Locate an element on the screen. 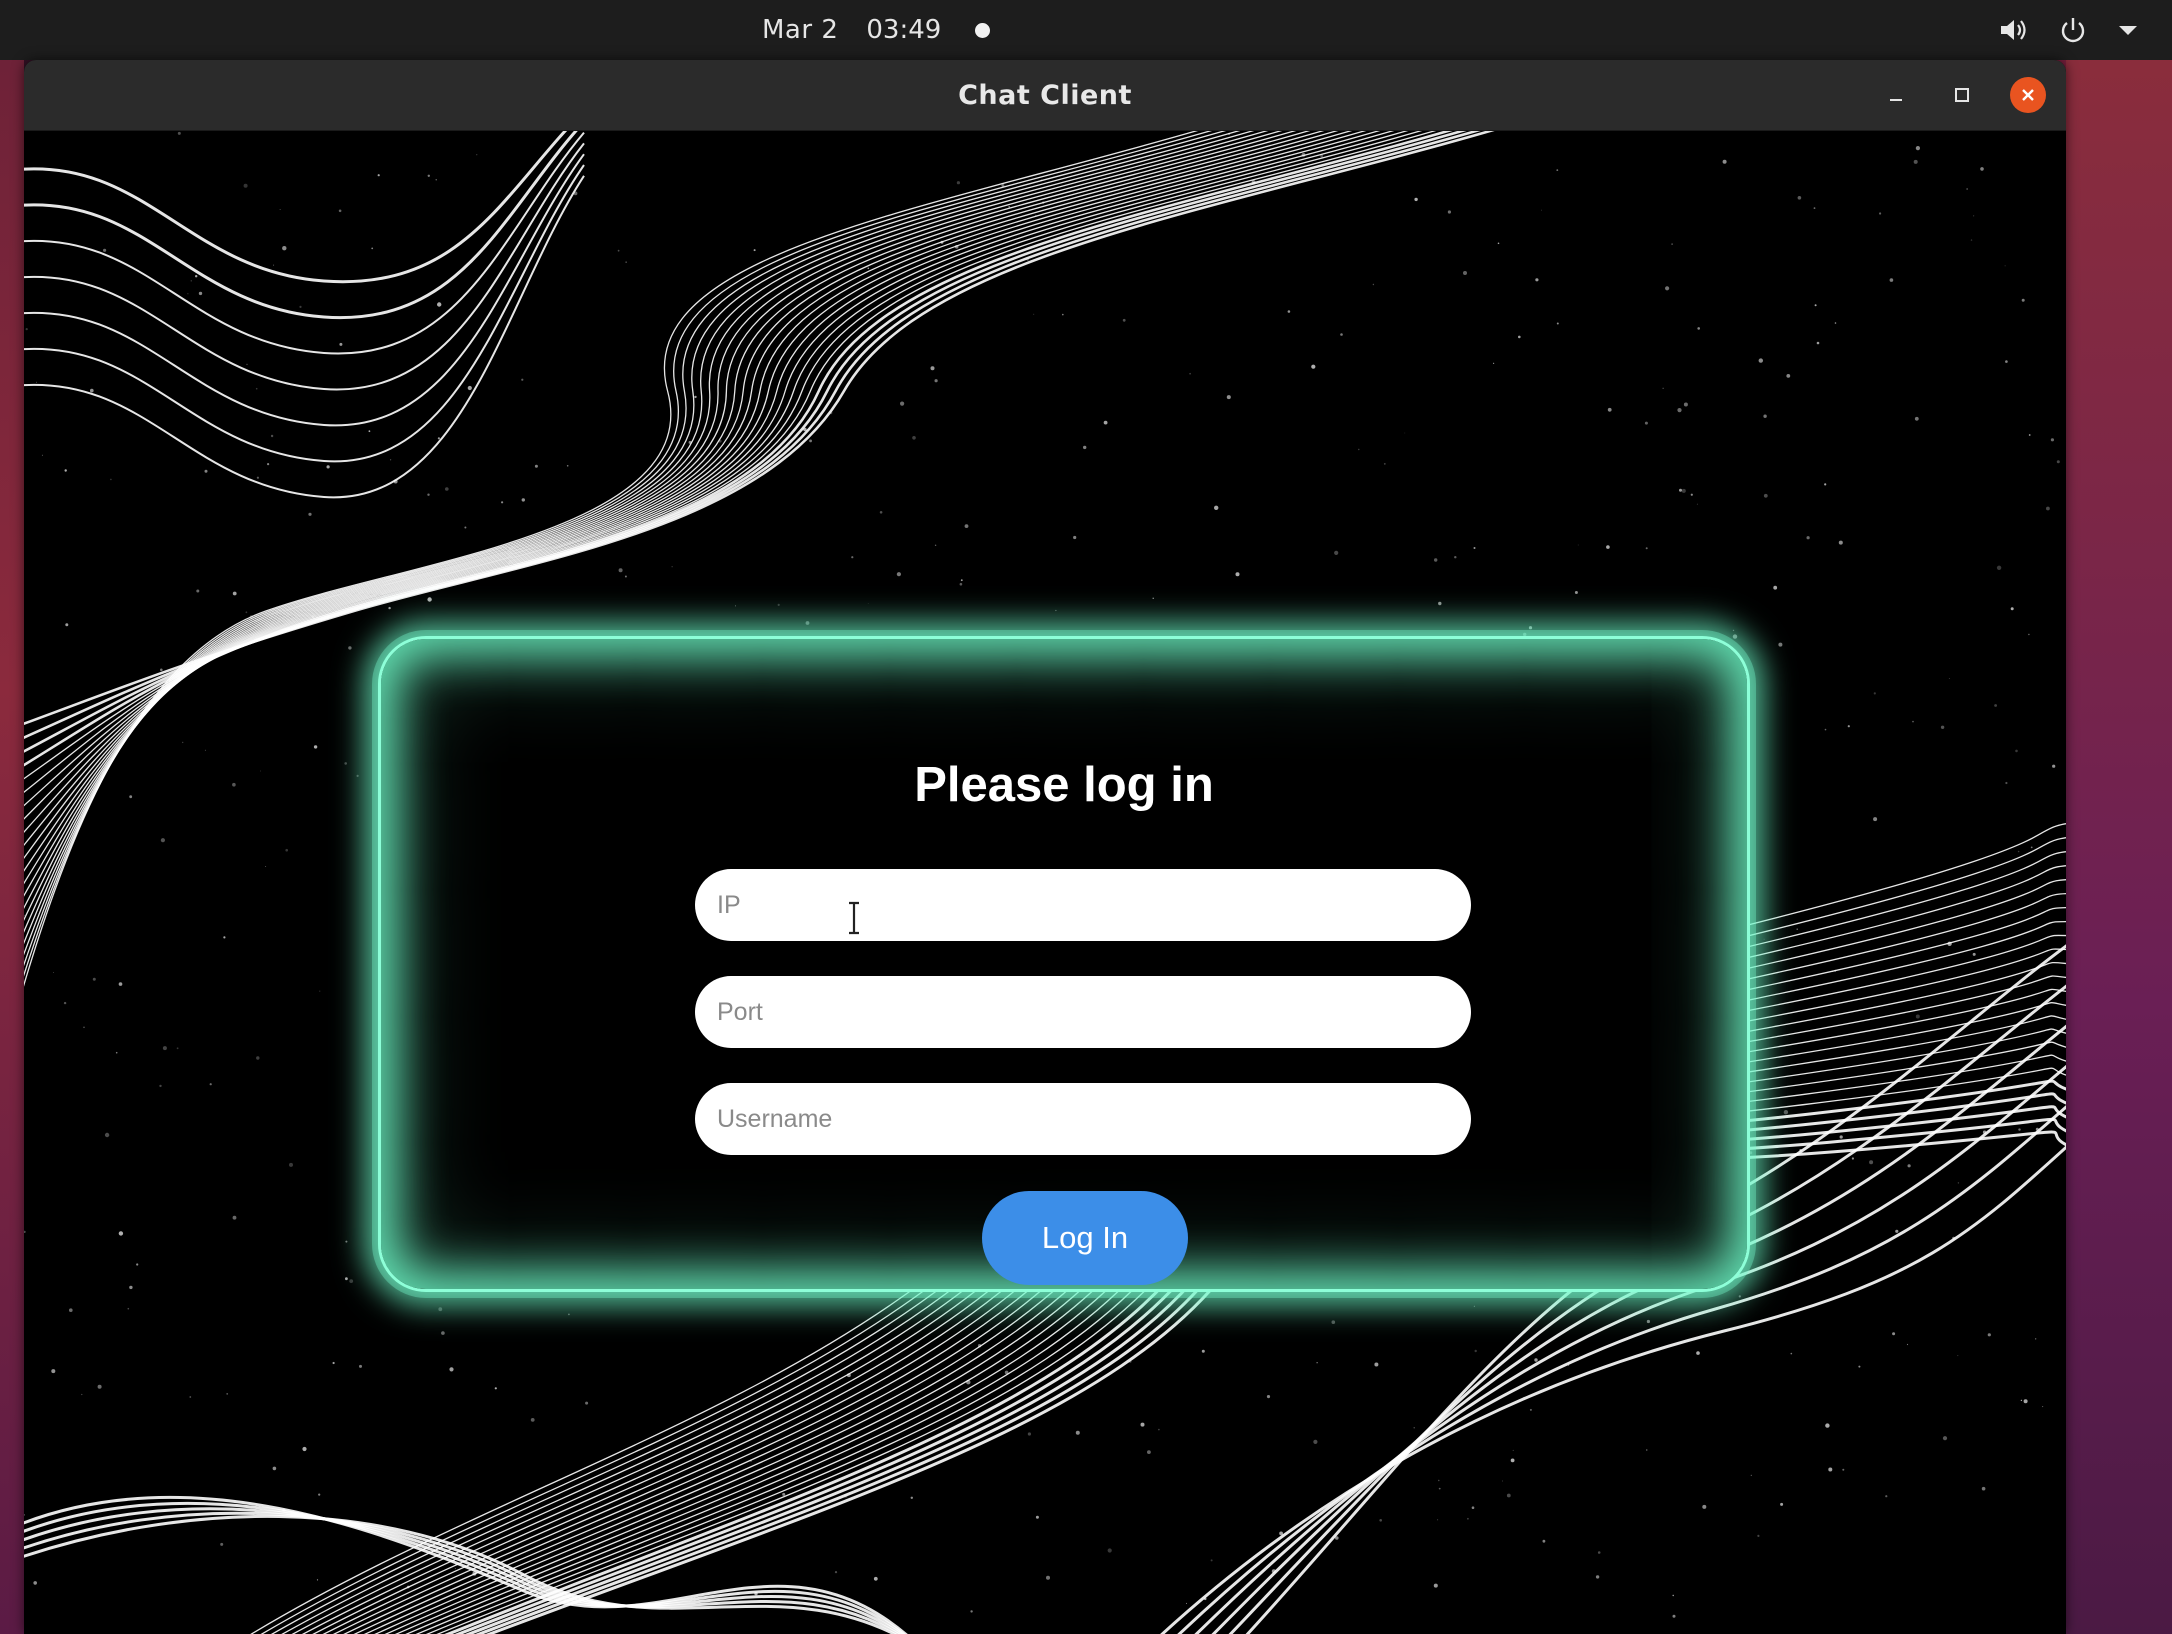  clock: Mar 2 03:49 is located at coordinates (876, 30).